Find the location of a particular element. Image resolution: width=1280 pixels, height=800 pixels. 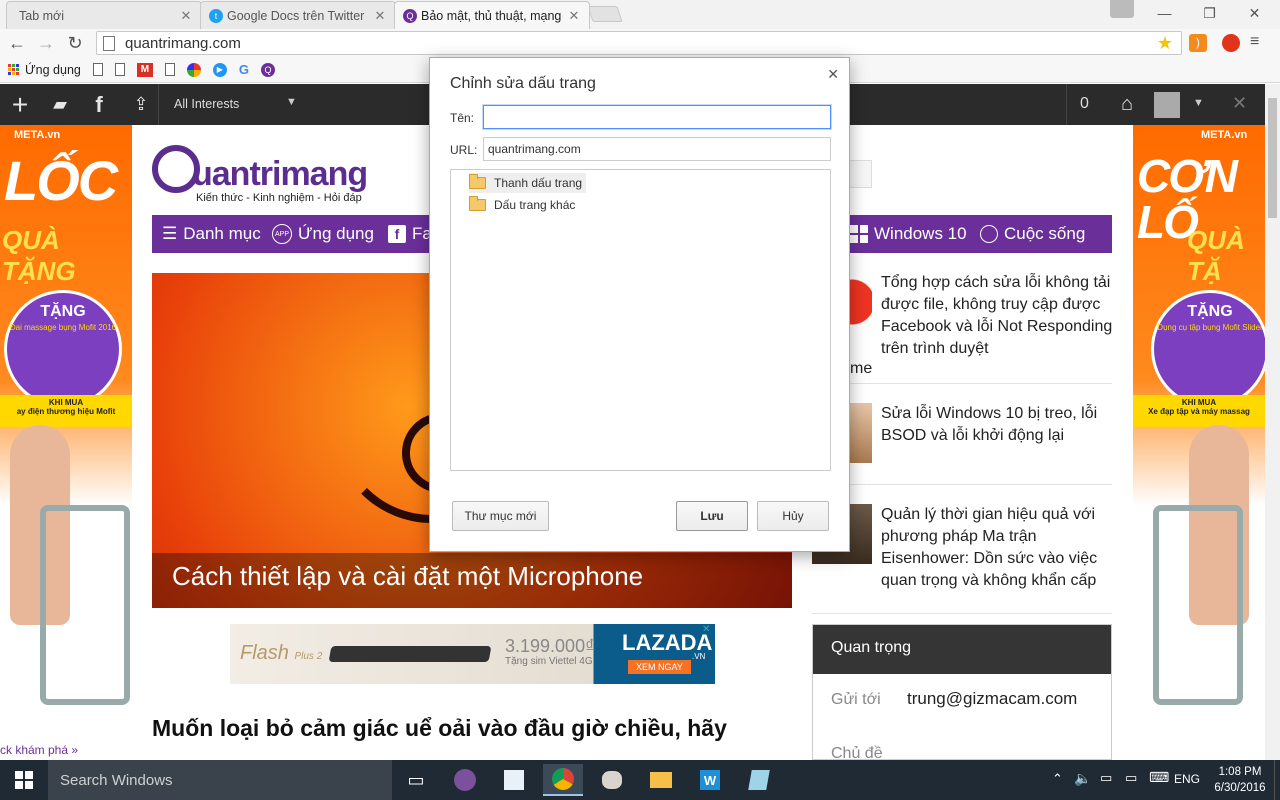

banner-brand-text: Flash is located at coordinates (264, 653).